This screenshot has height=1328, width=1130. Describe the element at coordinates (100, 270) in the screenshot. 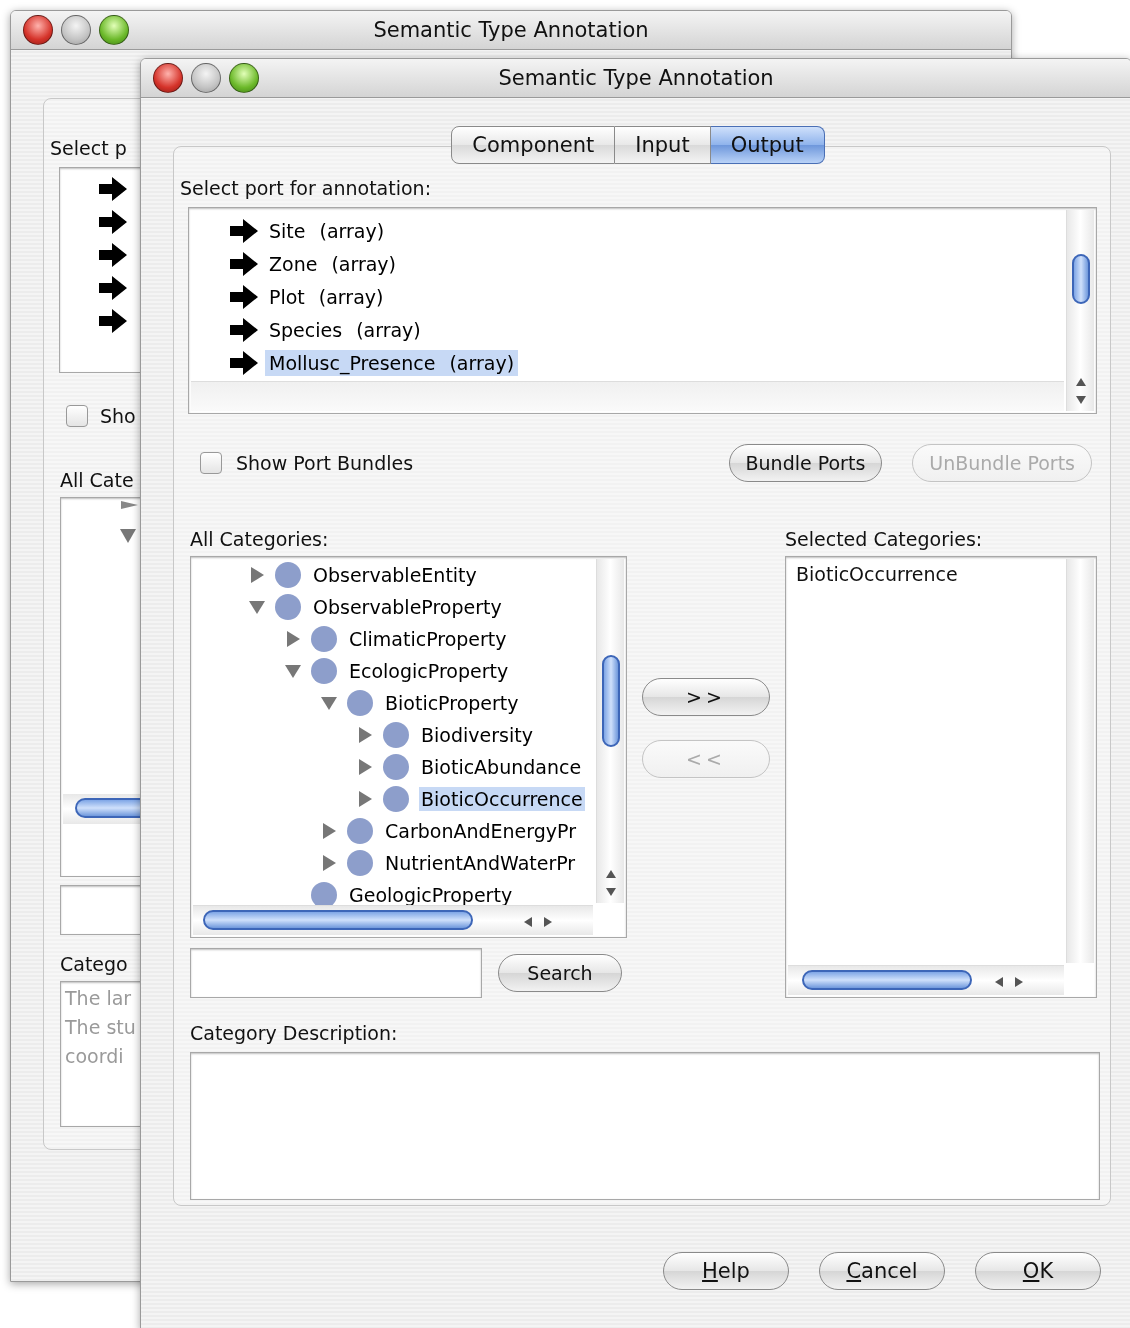

I see `port-list` at that location.